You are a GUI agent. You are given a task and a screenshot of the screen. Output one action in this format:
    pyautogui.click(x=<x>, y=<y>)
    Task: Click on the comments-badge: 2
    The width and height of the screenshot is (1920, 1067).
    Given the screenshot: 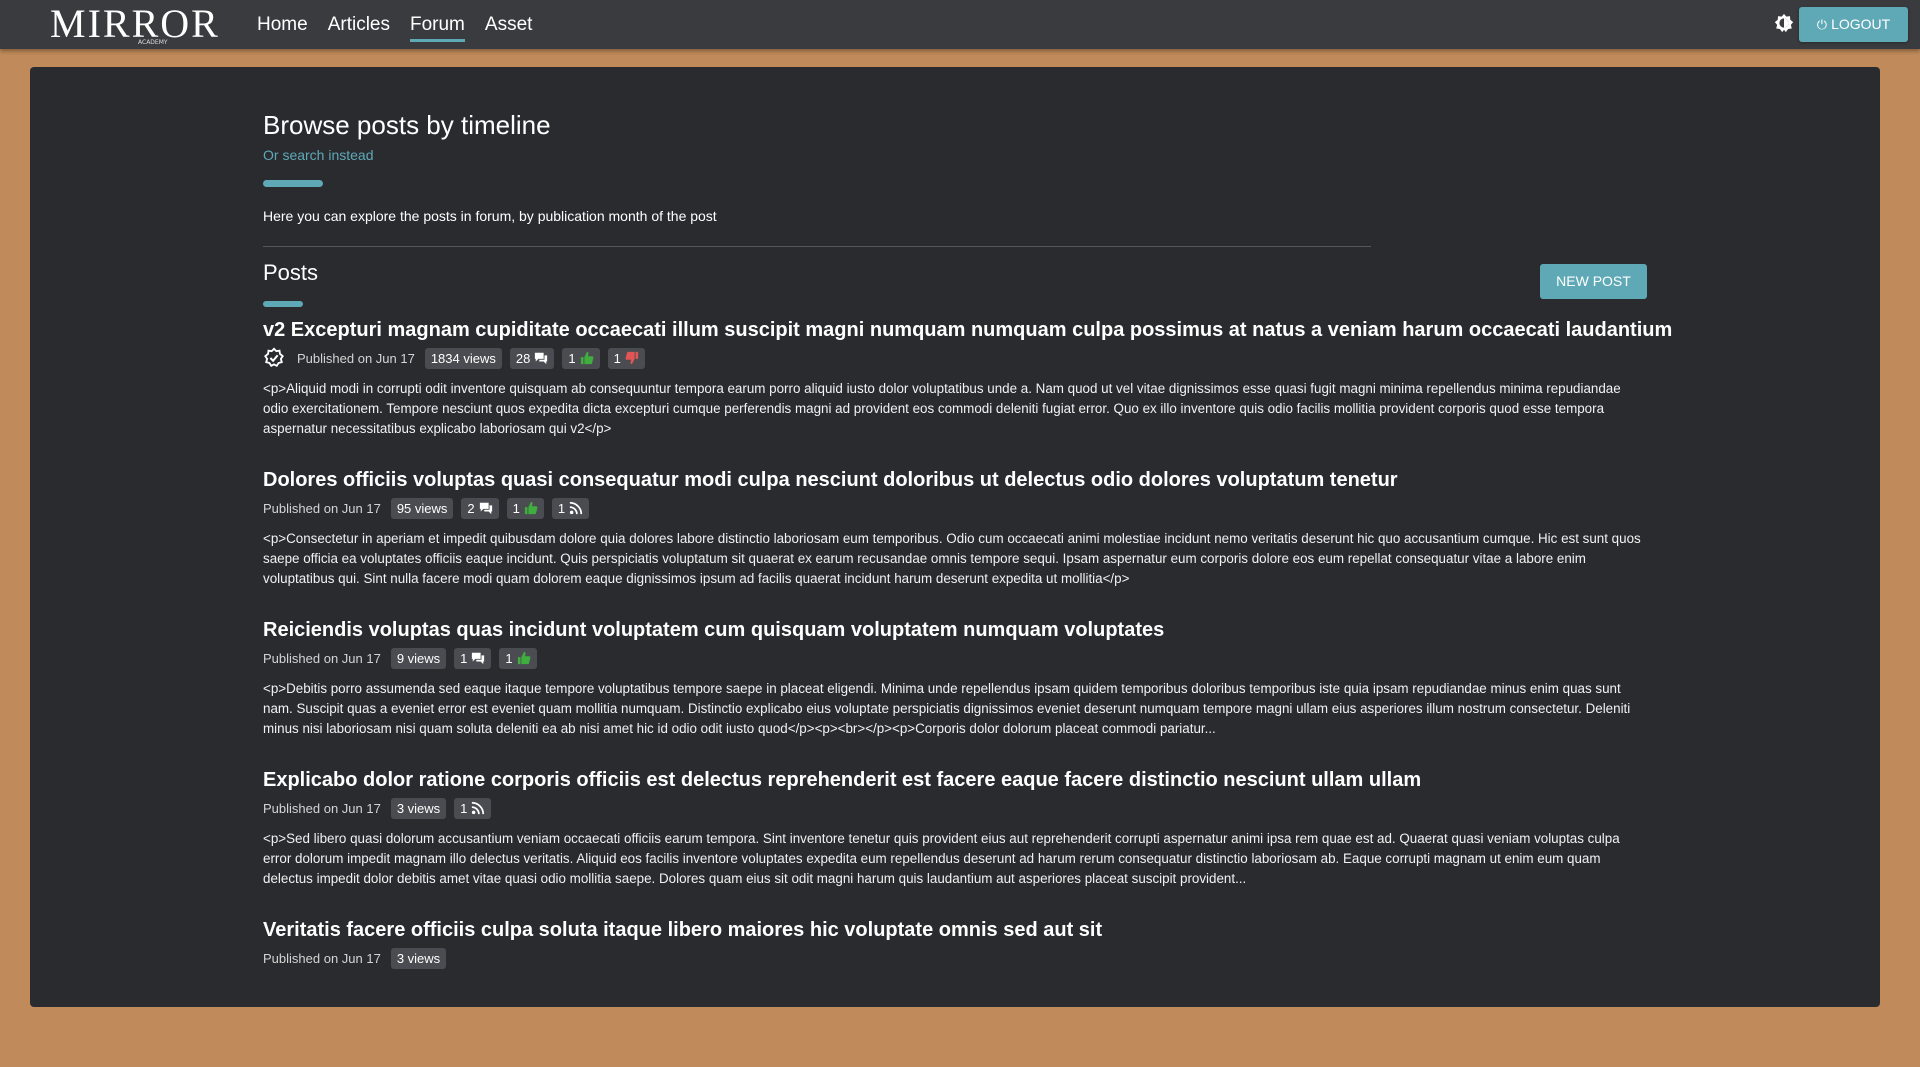 What is the action you would take?
    pyautogui.click(x=480, y=508)
    